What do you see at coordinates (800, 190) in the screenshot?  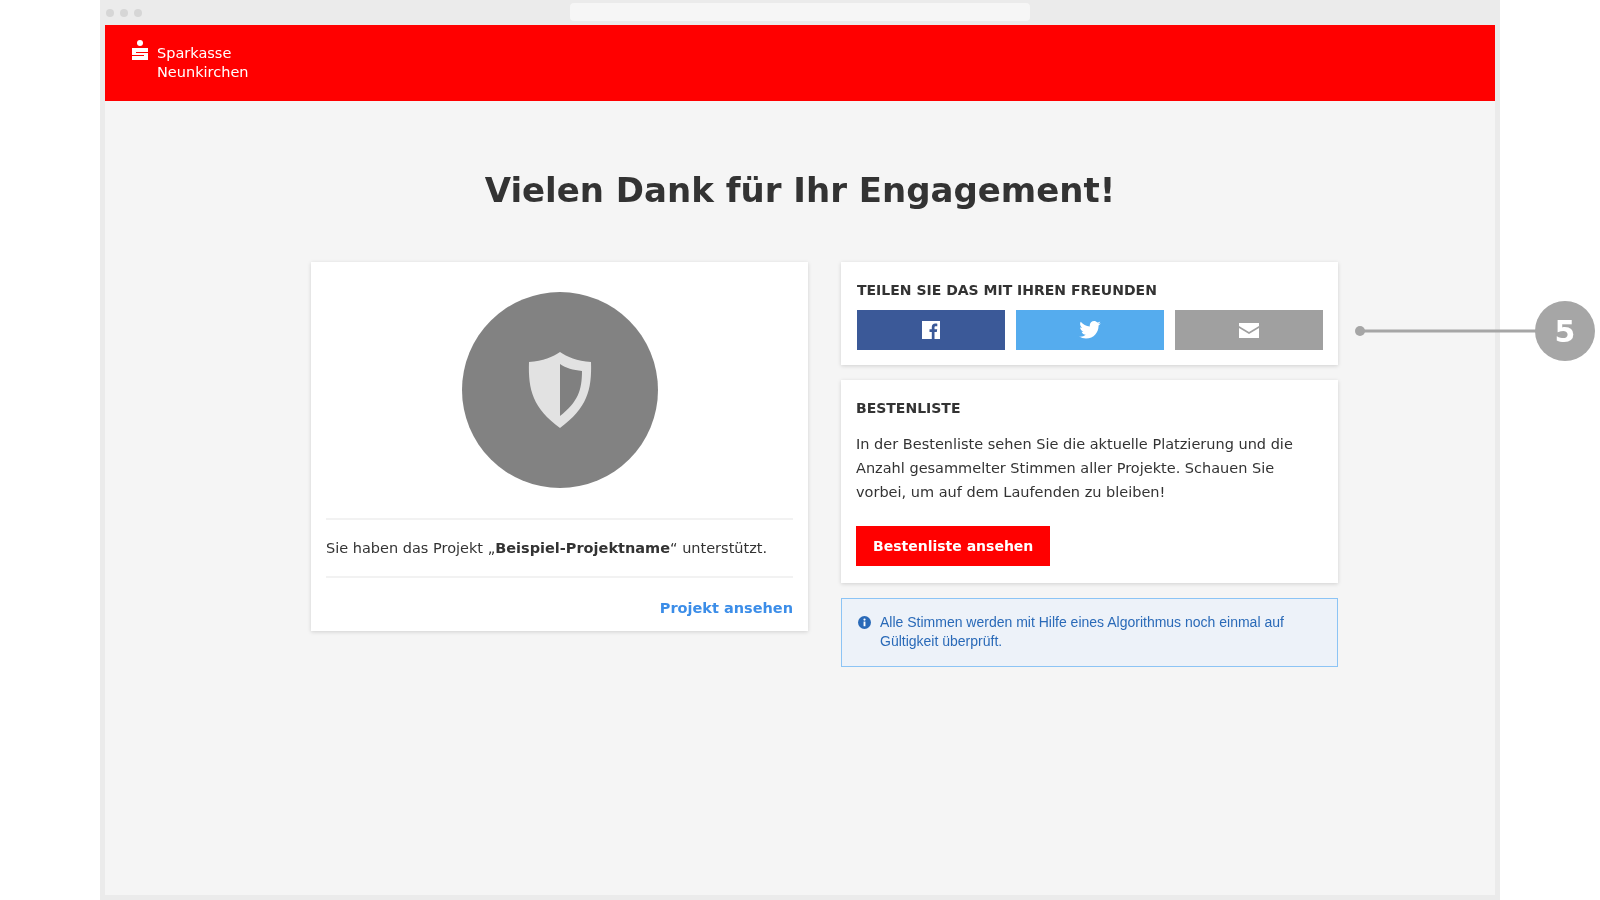 I see `page-title: Vielen Dank für Ihr Engagement!` at bounding box center [800, 190].